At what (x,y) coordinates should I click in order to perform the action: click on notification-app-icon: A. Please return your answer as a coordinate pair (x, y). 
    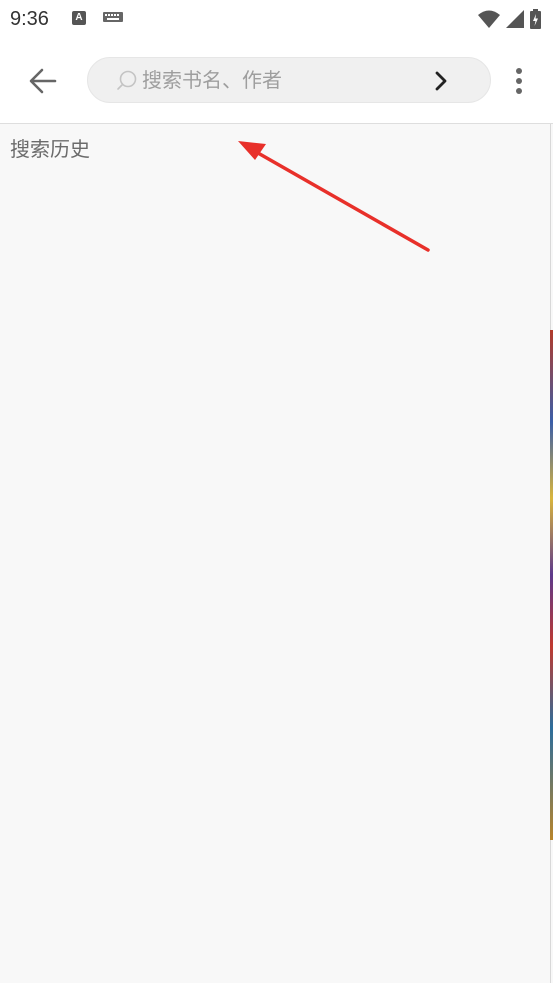
    Looking at the image, I should click on (79, 18).